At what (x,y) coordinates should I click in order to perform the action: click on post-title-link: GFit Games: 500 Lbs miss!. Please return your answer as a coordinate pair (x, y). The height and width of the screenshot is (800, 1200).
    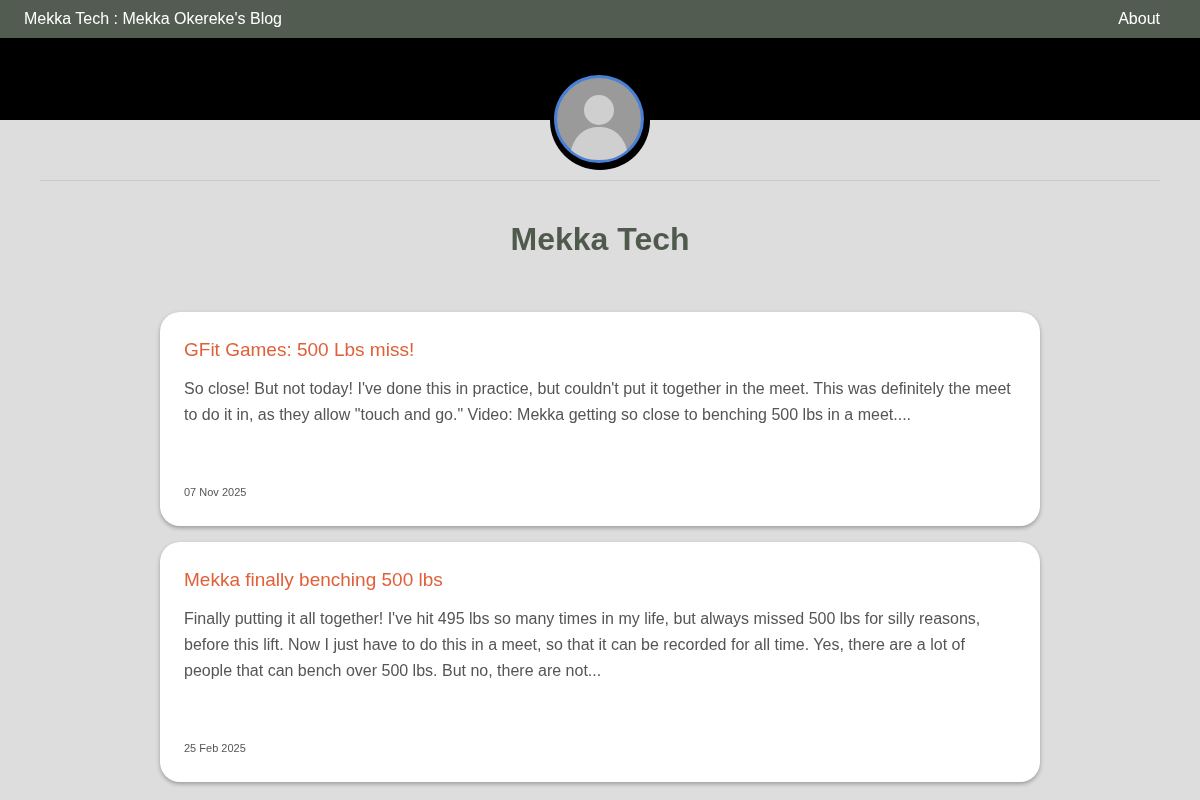
    Looking at the image, I should click on (600, 350).